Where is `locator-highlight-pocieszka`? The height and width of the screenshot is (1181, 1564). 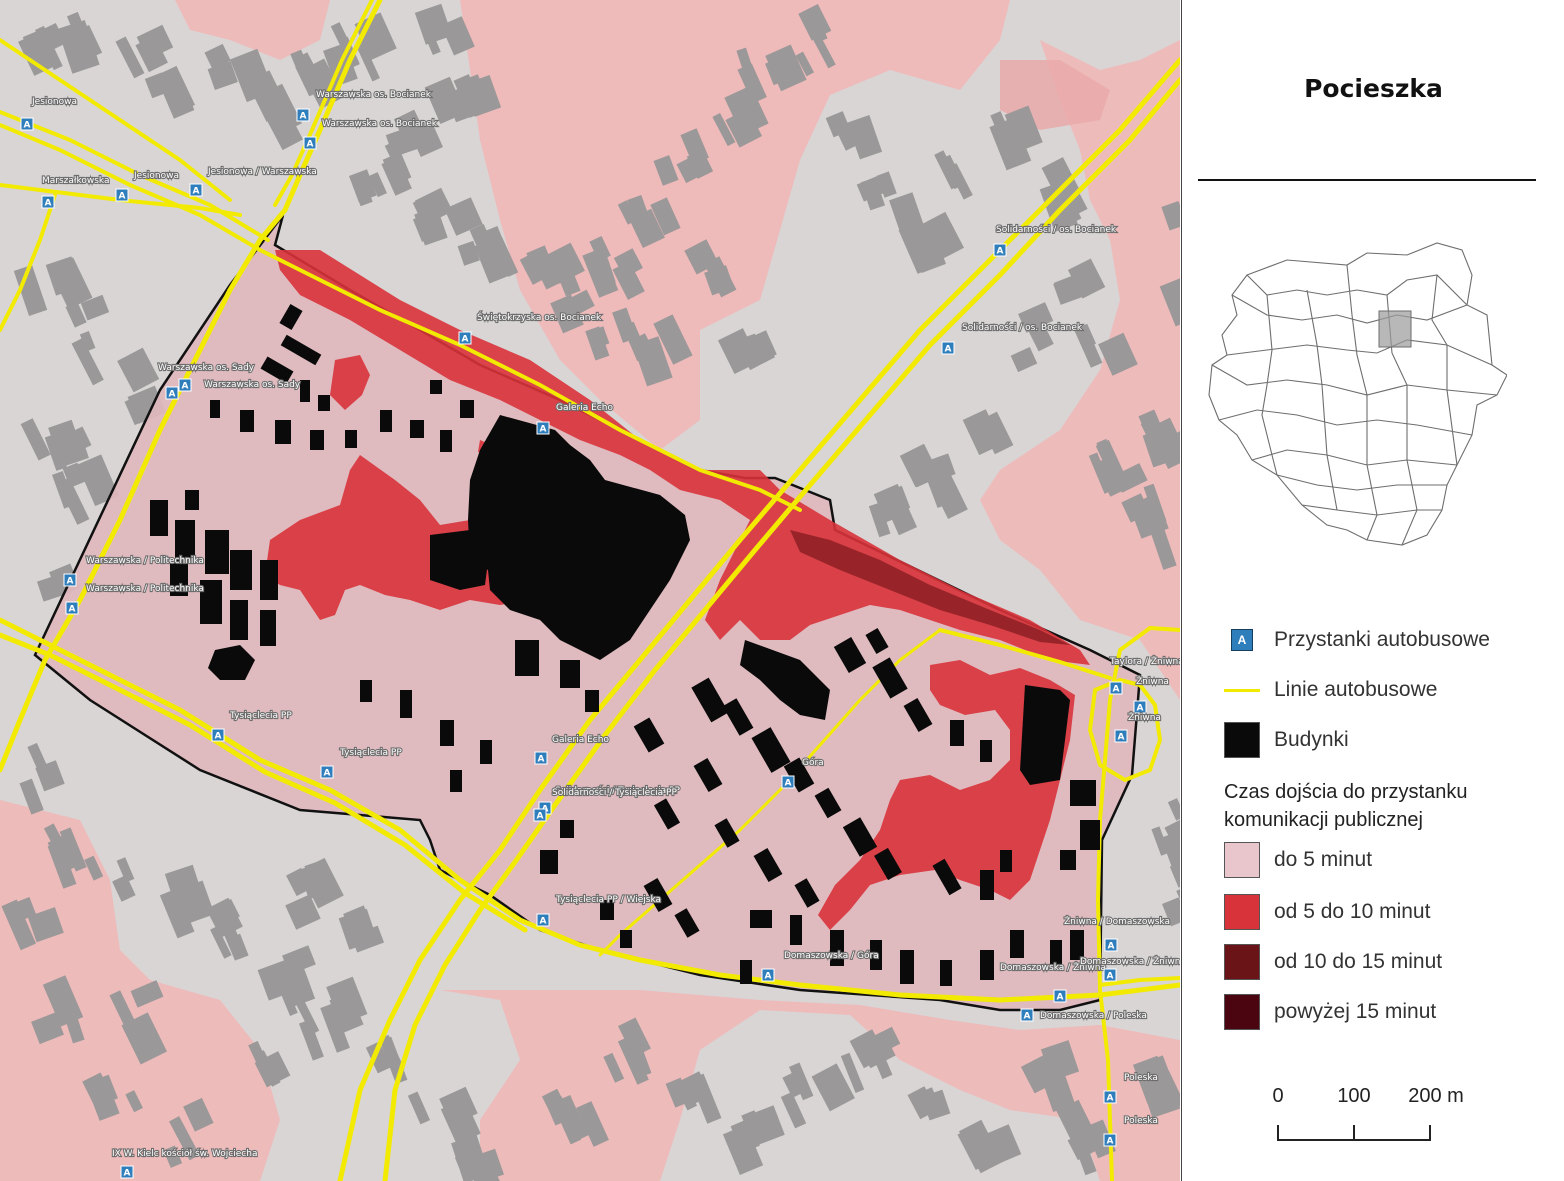
locator-highlight-pocieszka is located at coordinates (1395, 329).